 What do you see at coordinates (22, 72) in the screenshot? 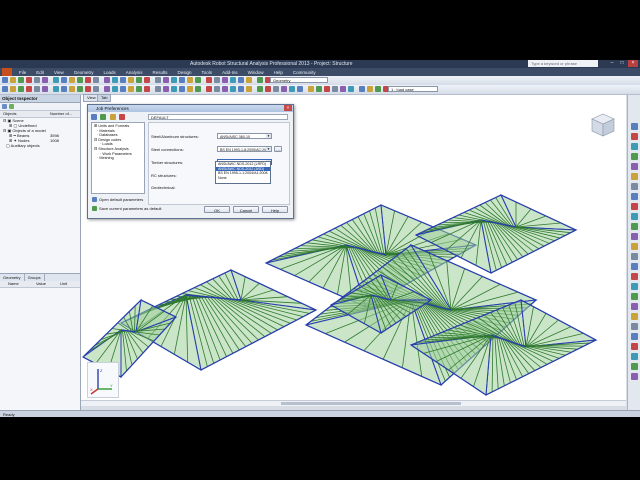
I see `menu-file: File` at bounding box center [22, 72].